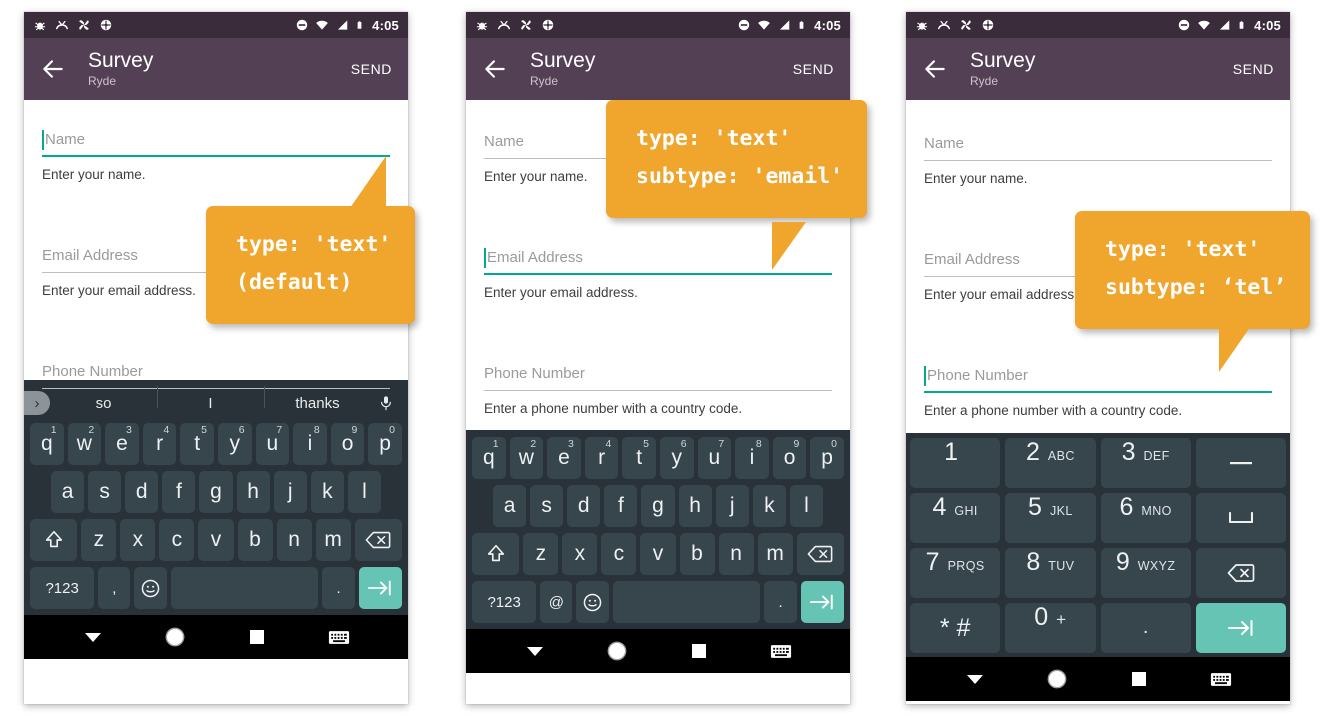  Describe the element at coordinates (378, 540) in the screenshot. I see `backspace-key` at that location.